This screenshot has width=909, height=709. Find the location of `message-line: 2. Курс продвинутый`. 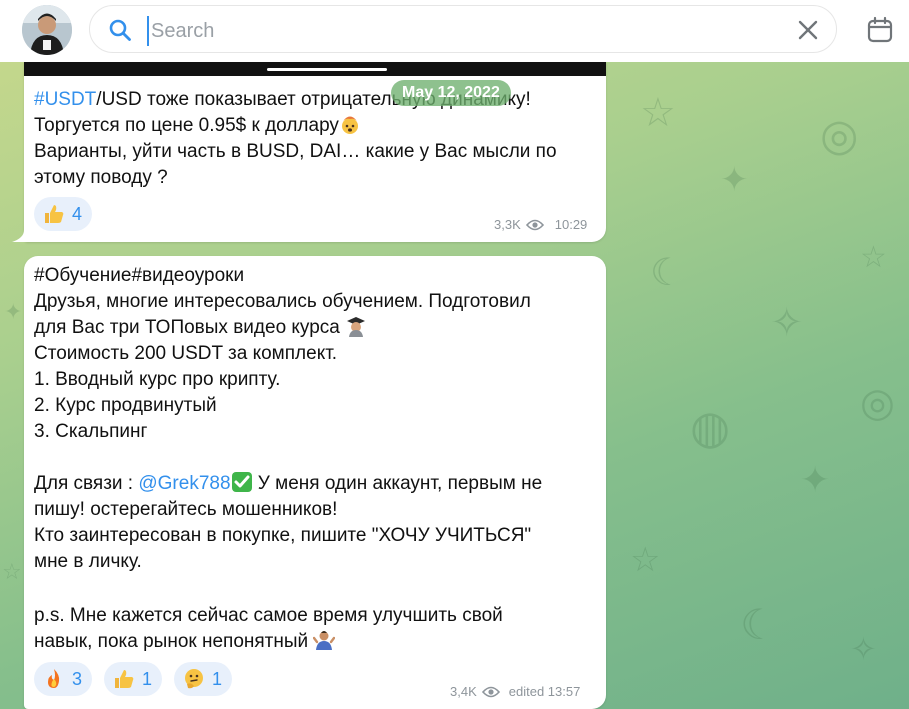

message-line: 2. Курс продвинутый is located at coordinates (125, 405).